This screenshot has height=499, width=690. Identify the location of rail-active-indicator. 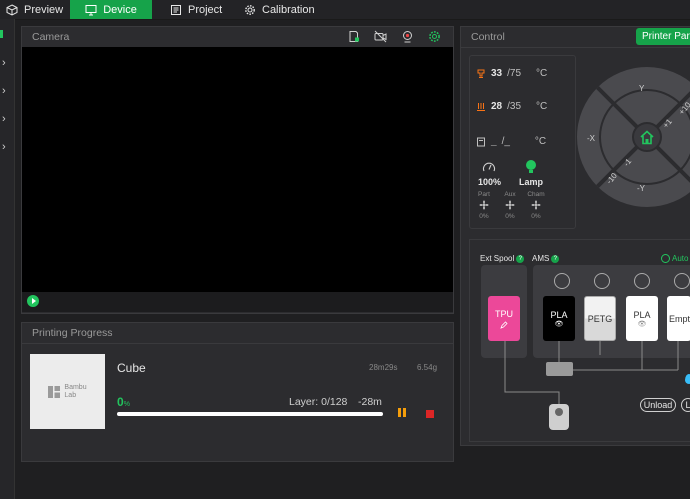
(1, 34).